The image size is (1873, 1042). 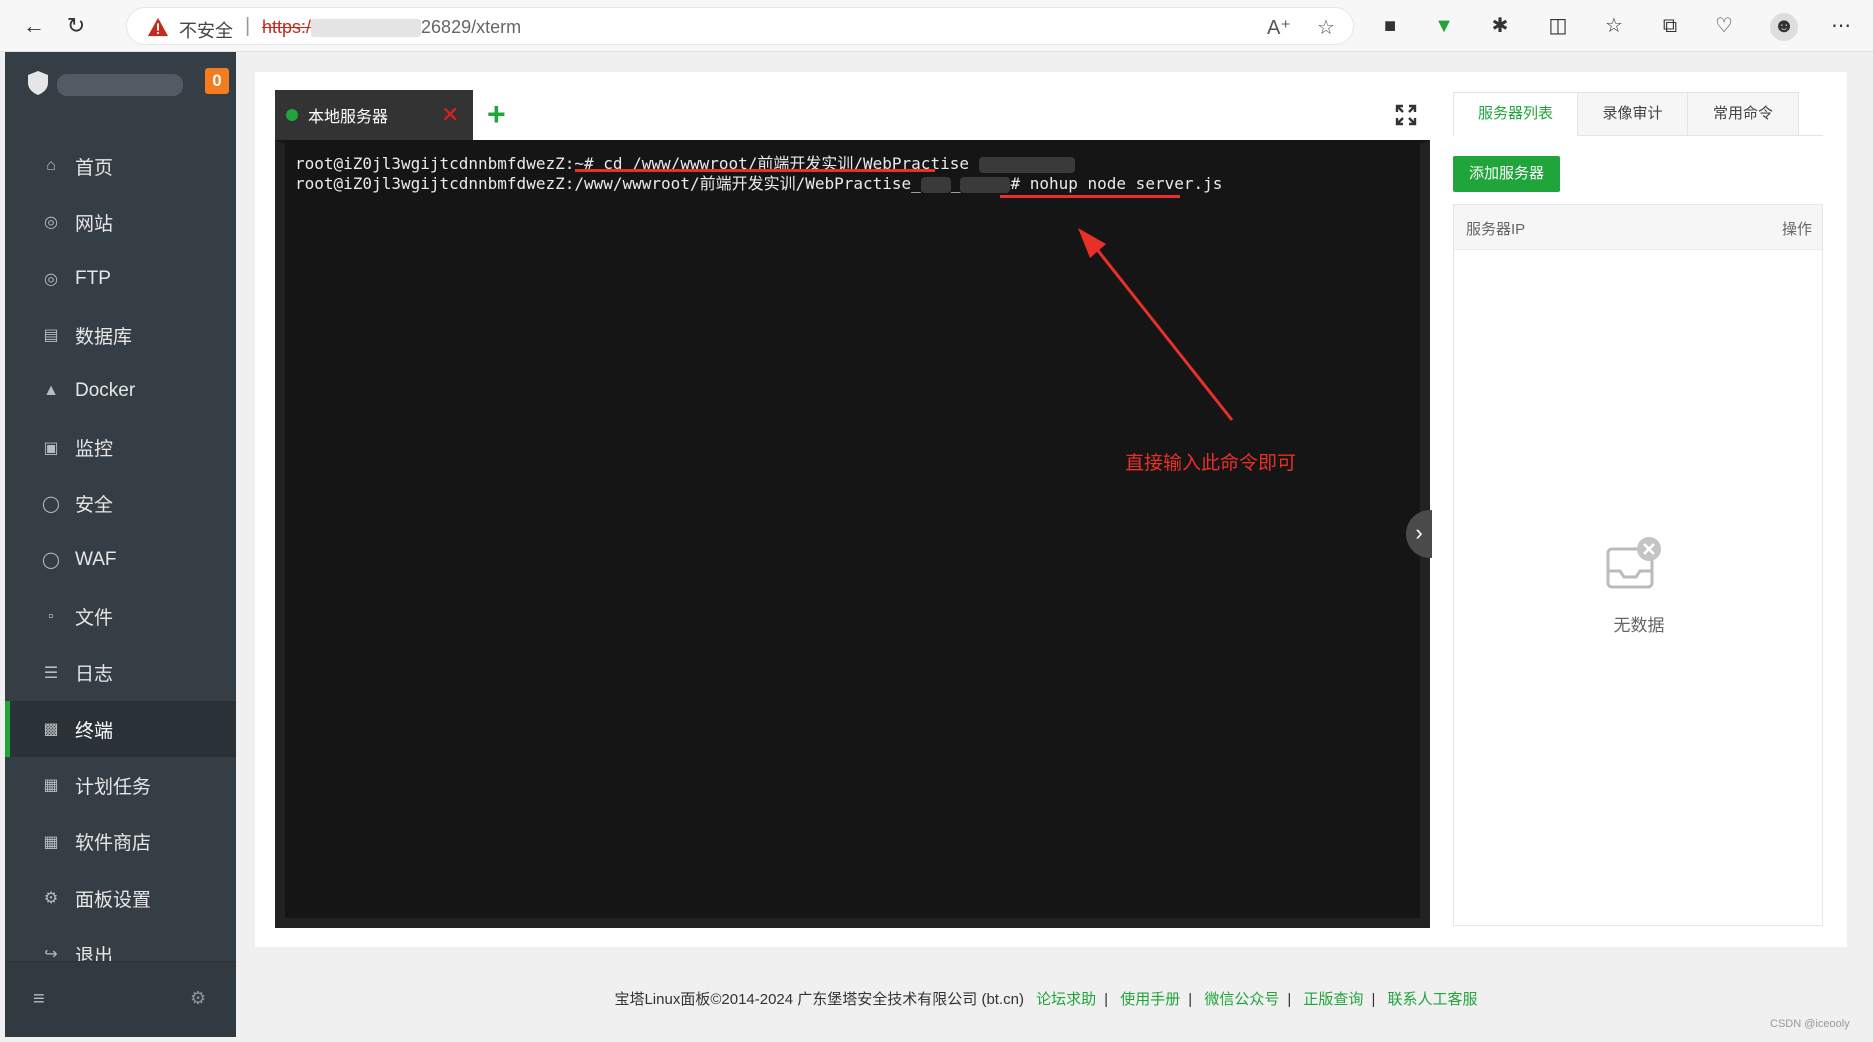 I want to click on table-header: 服务器IP 操作, so click(x=1638, y=227).